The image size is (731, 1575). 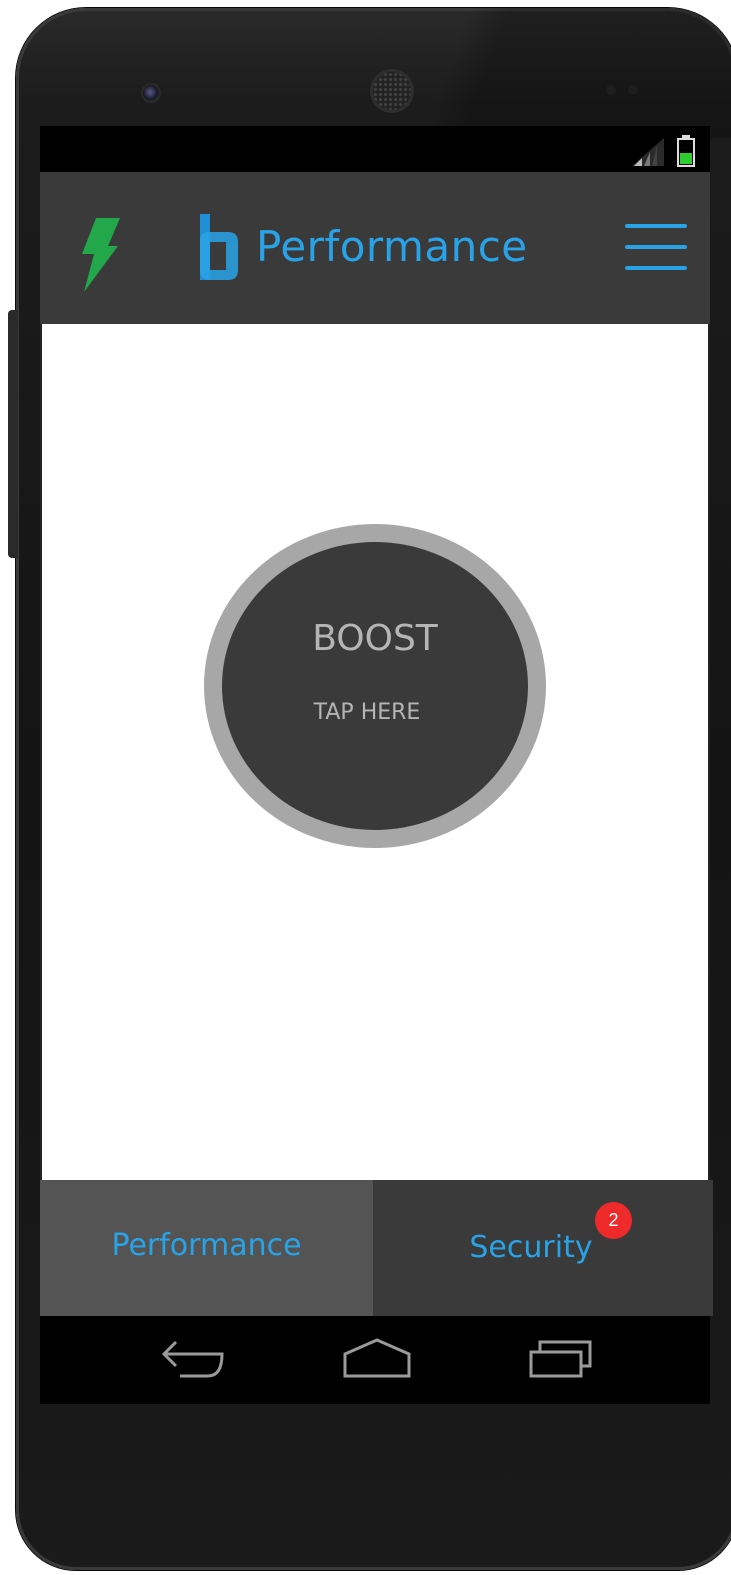 I want to click on tap-here-label: TAP HERE, so click(x=367, y=712).